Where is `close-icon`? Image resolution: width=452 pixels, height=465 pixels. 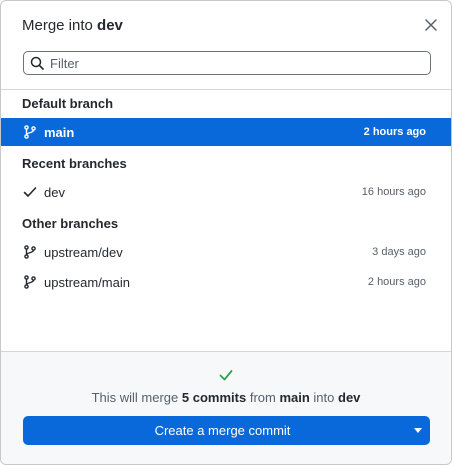 close-icon is located at coordinates (431, 25).